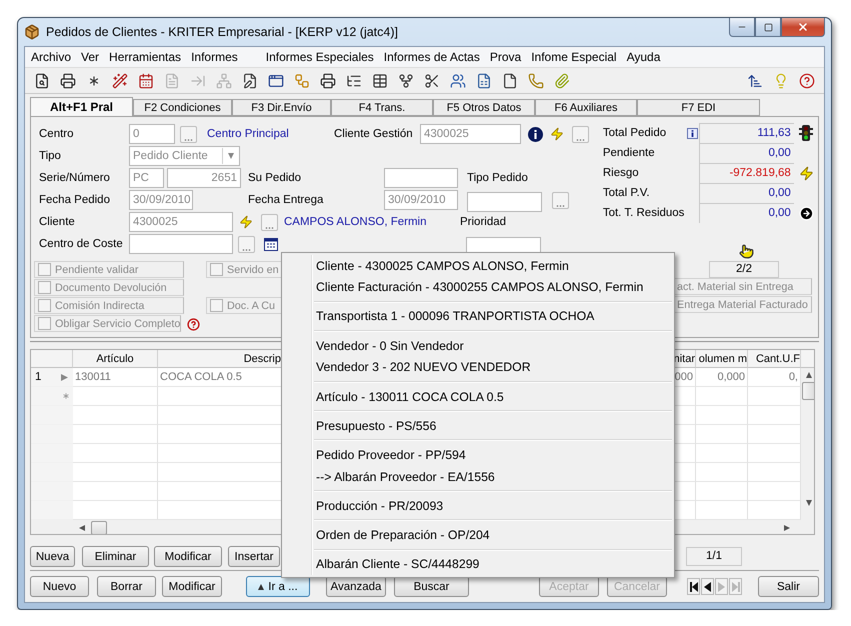 Image resolution: width=851 pixels, height=626 pixels. I want to click on total-label: Tot. T. Residuos, so click(644, 213).